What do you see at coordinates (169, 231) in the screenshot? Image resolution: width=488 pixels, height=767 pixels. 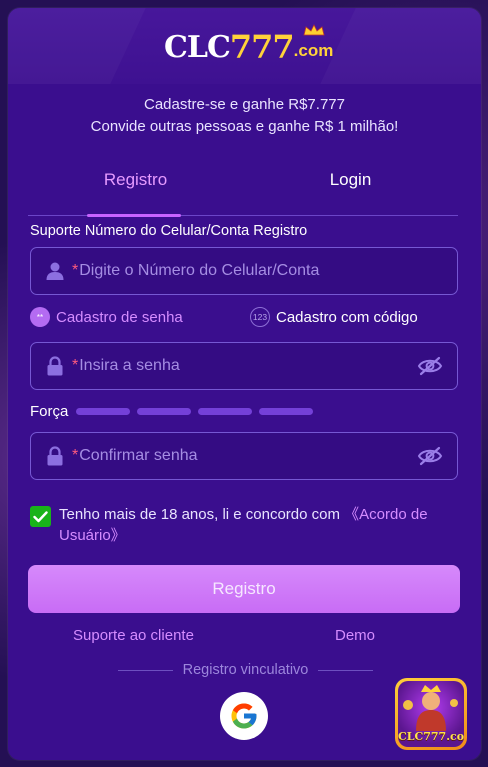 I see `account-field-caption: Suporte Número do Celular/Conta Registro` at bounding box center [169, 231].